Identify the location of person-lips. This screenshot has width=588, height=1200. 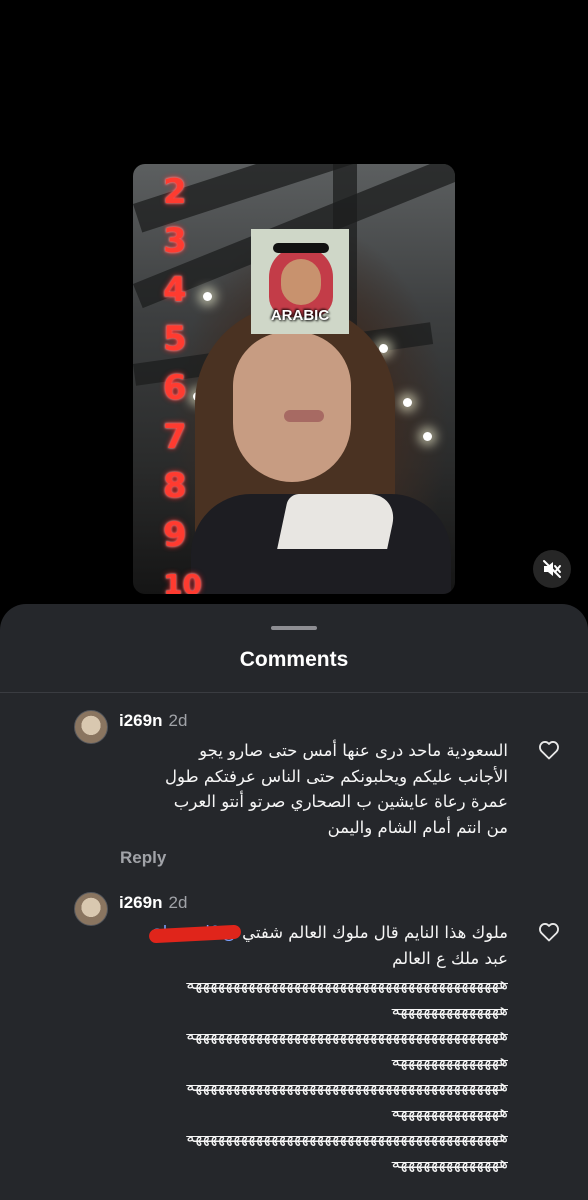
(304, 416).